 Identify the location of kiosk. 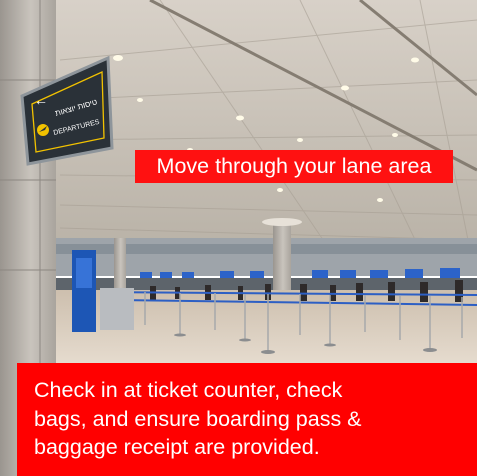
(117, 309).